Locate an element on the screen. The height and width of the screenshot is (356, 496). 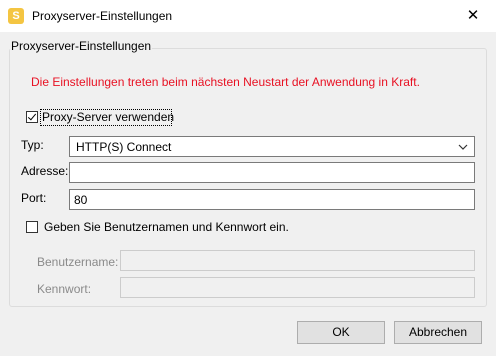
close-button: ✕ is located at coordinates (473, 16).